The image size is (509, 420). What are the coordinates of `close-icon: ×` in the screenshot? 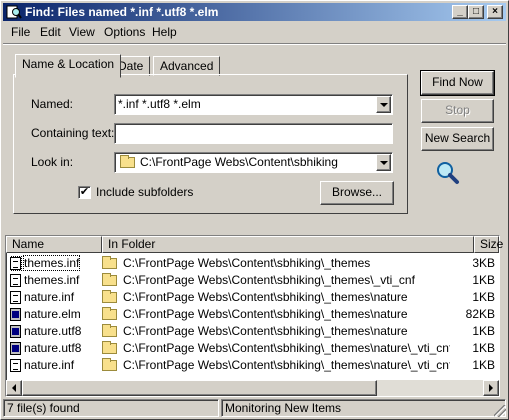 It's located at (495, 11).